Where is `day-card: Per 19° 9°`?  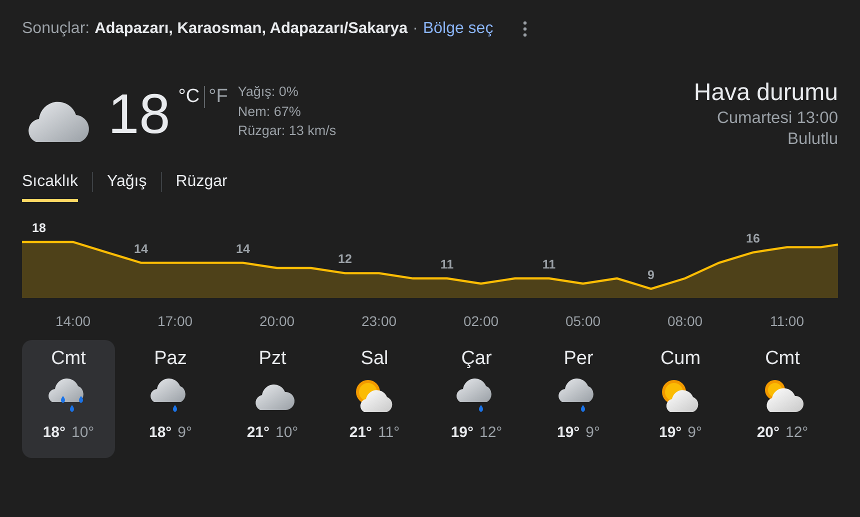
day-card: Per 19° 9° is located at coordinates (578, 399).